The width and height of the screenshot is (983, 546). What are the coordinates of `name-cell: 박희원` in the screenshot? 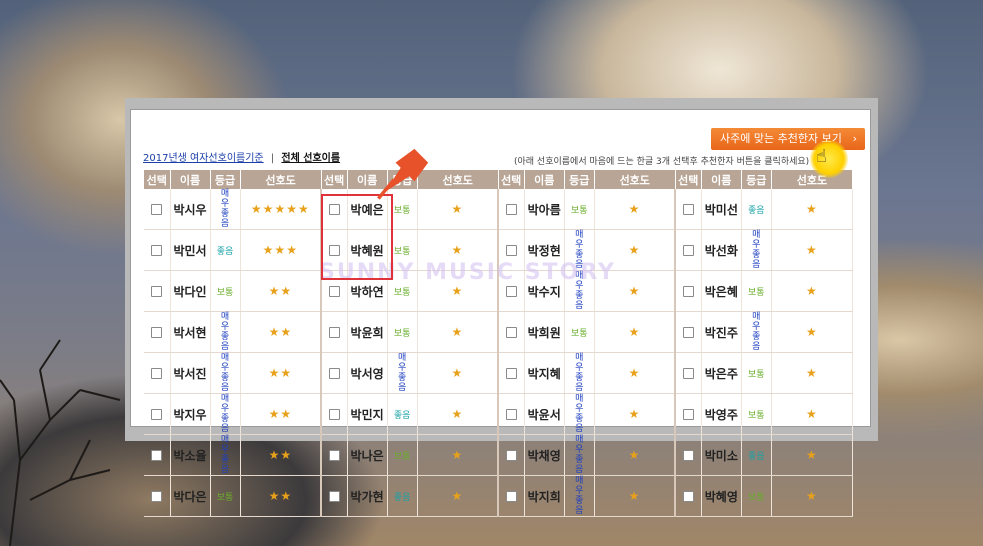 It's located at (544, 332).